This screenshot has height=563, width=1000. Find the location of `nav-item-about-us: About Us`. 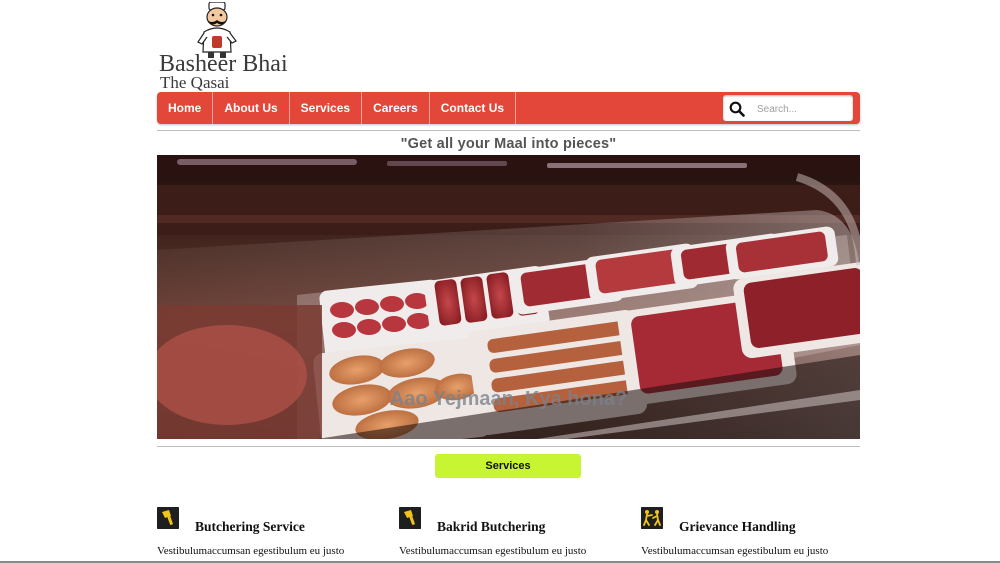

nav-item-about-us: About Us is located at coordinates (251, 108).